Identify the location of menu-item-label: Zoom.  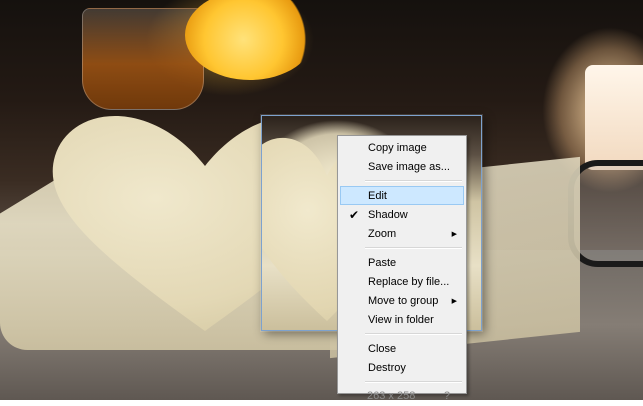
(382, 234).